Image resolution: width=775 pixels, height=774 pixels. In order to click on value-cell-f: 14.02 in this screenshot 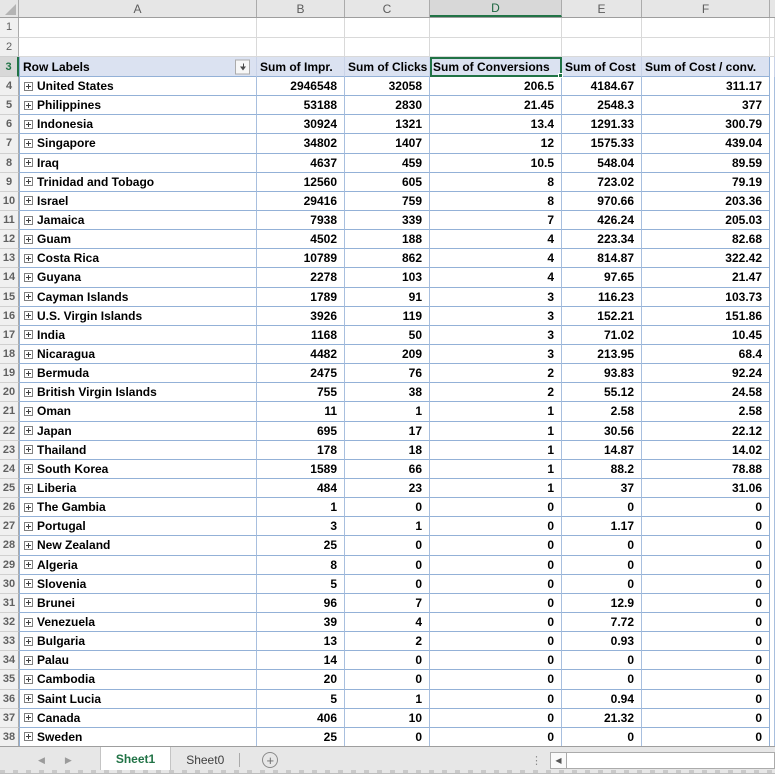, I will do `click(706, 450)`.